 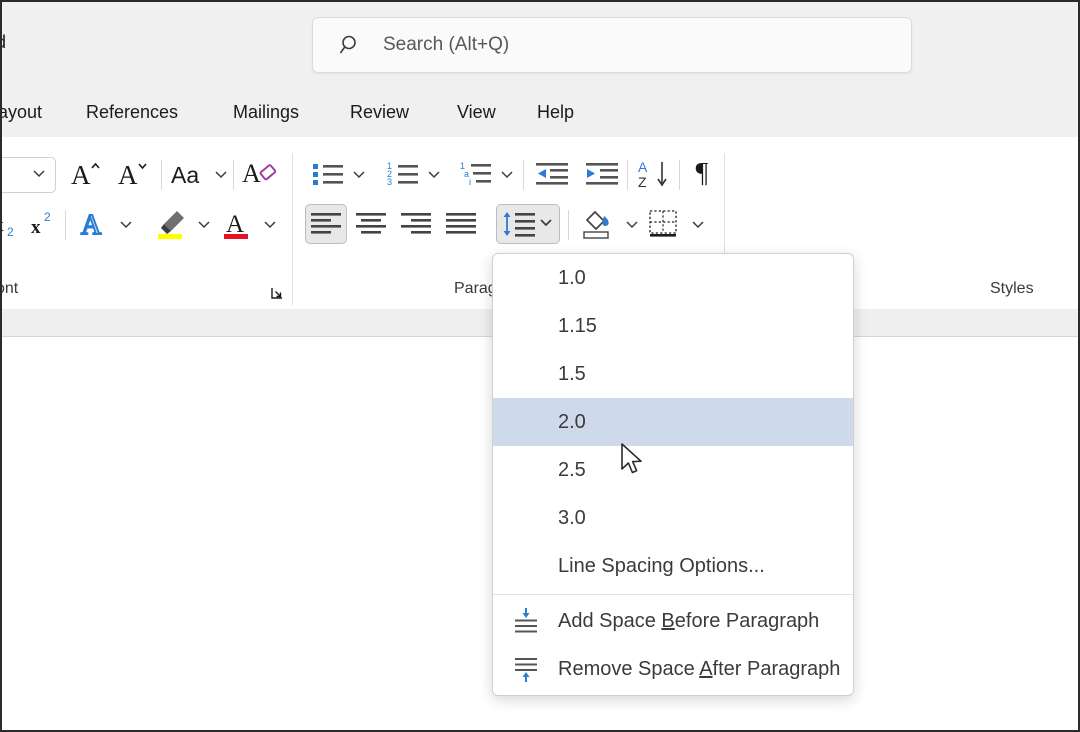 What do you see at coordinates (359, 174) in the screenshot?
I see `bullets-chevron-icon` at bounding box center [359, 174].